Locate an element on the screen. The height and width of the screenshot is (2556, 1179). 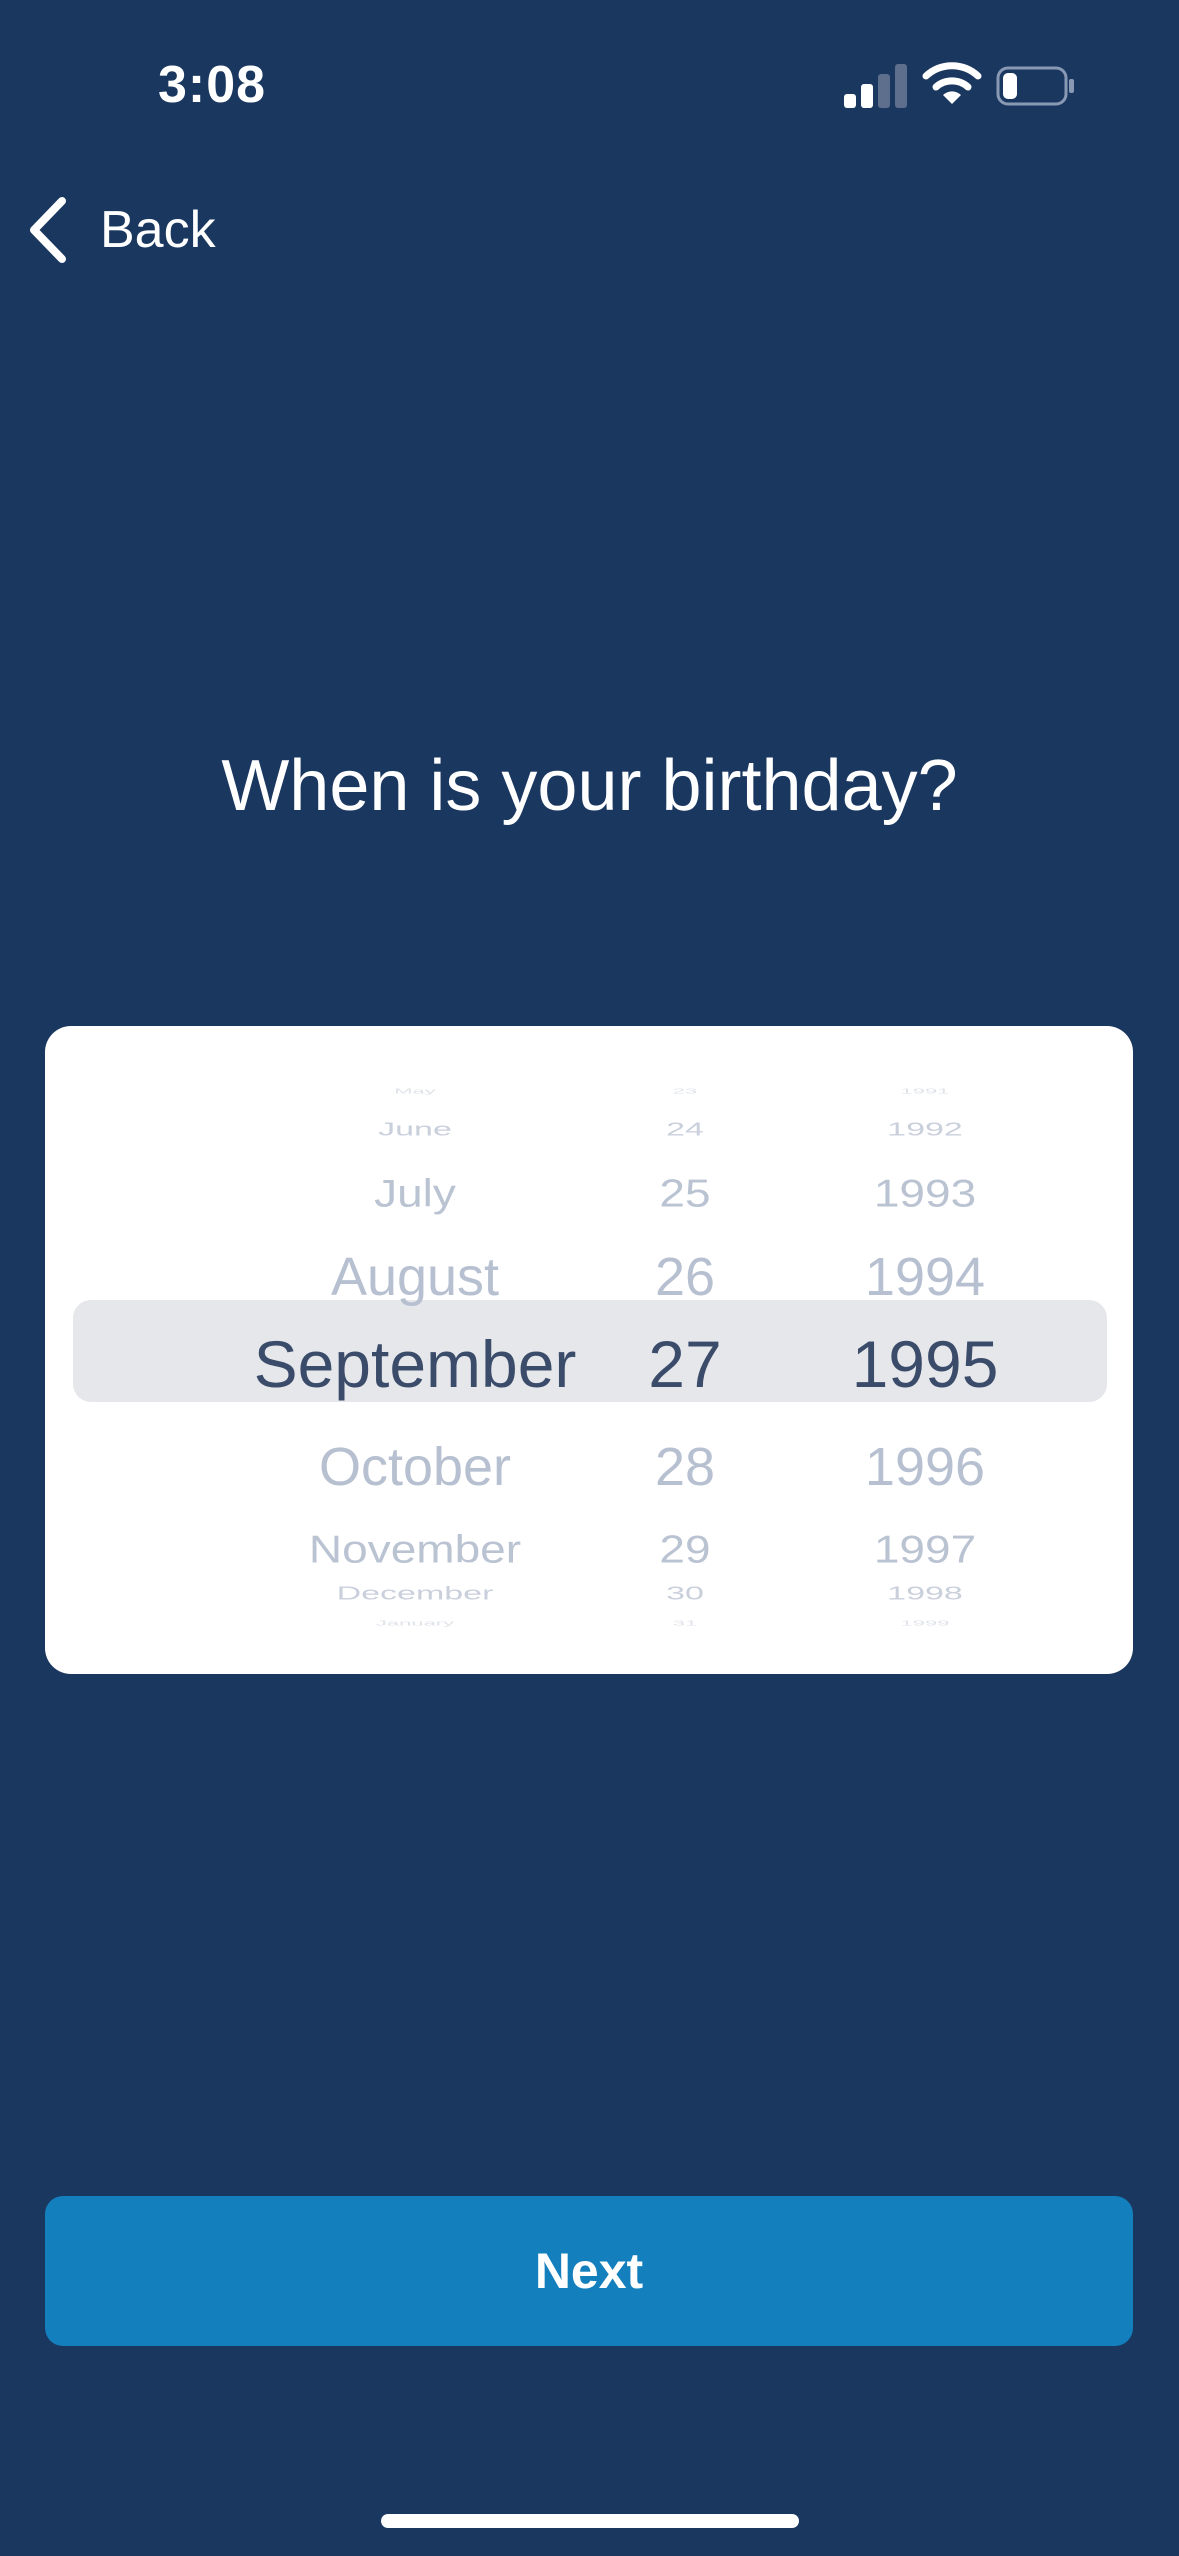
day-option: 30 is located at coordinates (685, 1593).